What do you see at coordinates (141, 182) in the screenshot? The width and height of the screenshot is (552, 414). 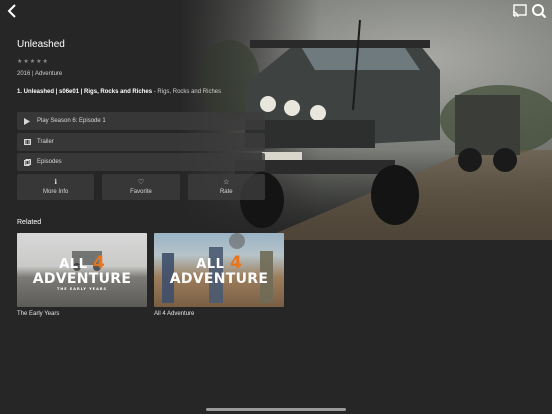 I see `heart-icon: ♡` at bounding box center [141, 182].